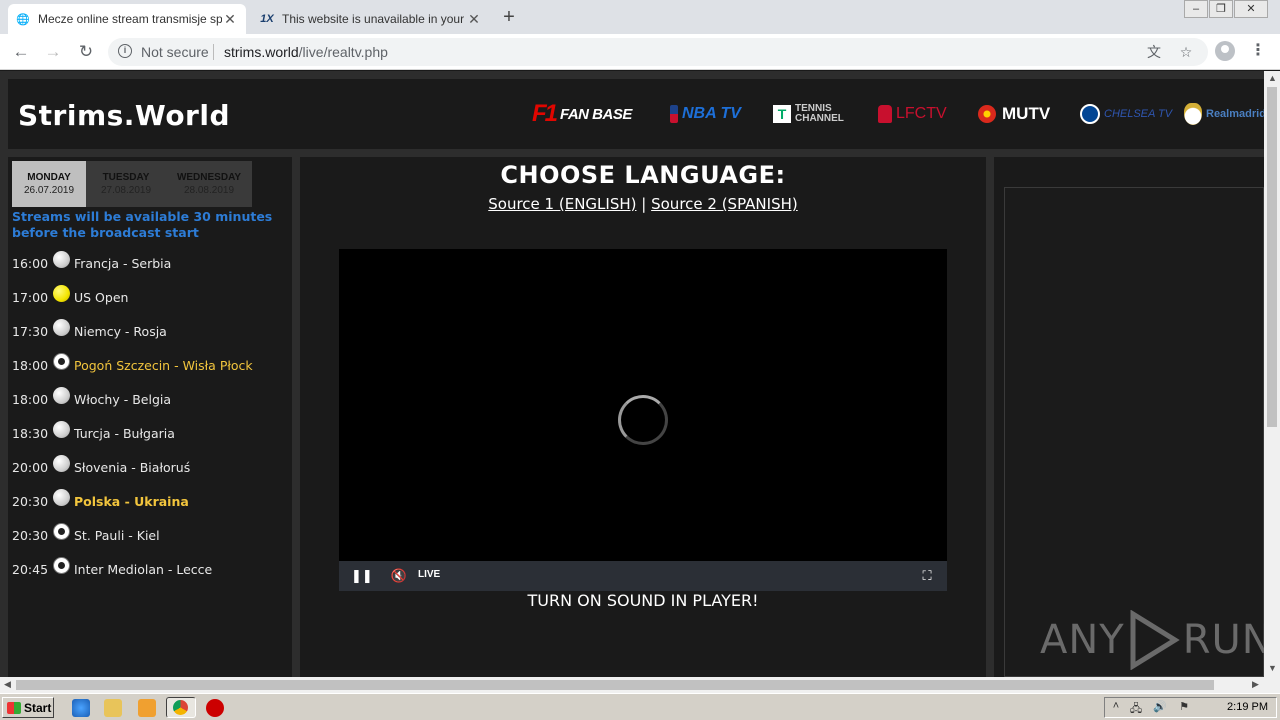 The height and width of the screenshot is (720, 1280). I want to click on event-row: 17:30 Niemcy - Rosja, so click(89, 329).